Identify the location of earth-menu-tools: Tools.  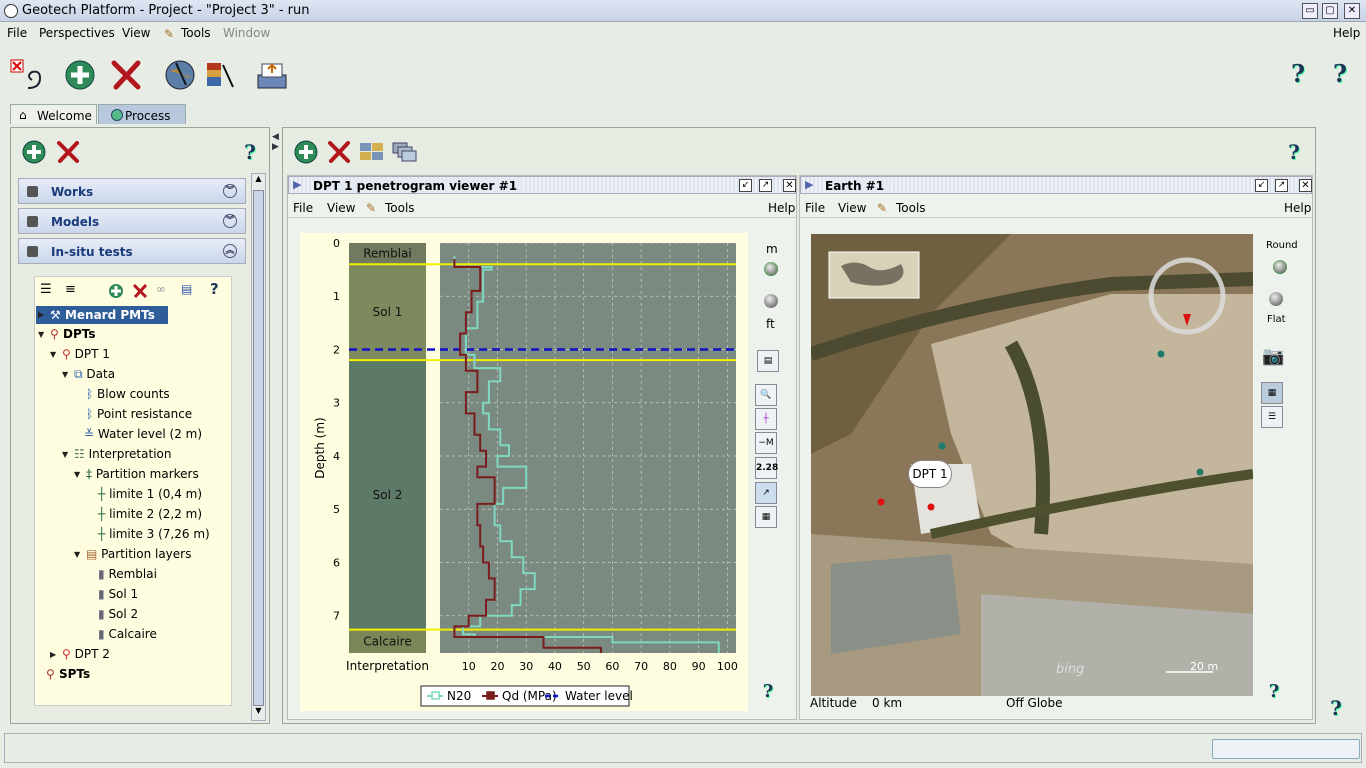
(911, 208).